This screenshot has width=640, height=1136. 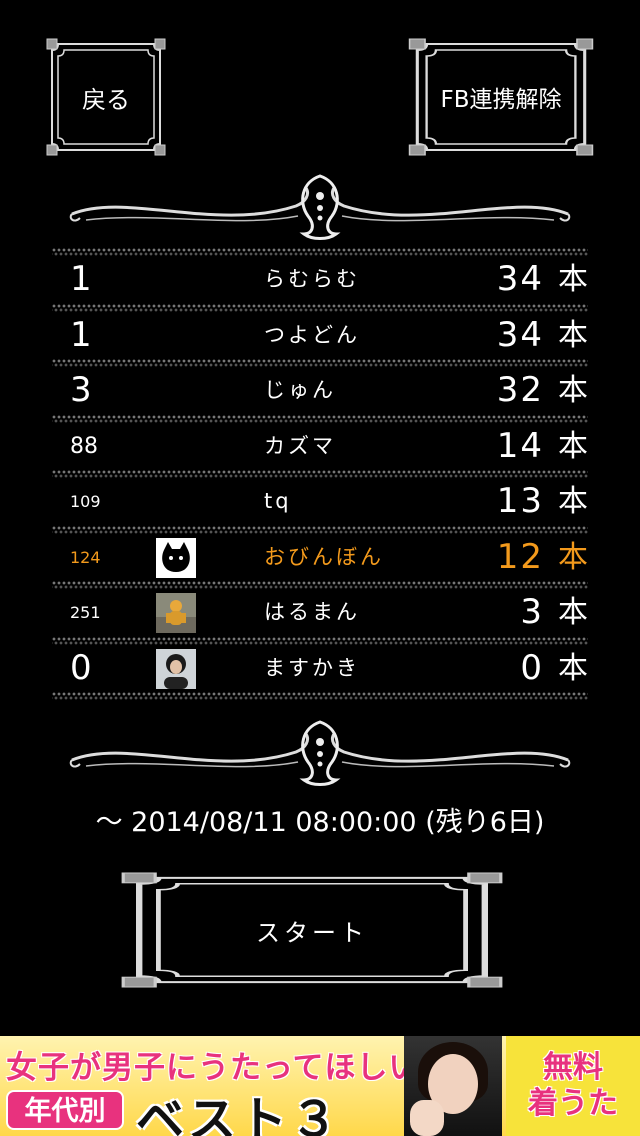 I want to click on start-button: スタート, so click(x=312, y=930).